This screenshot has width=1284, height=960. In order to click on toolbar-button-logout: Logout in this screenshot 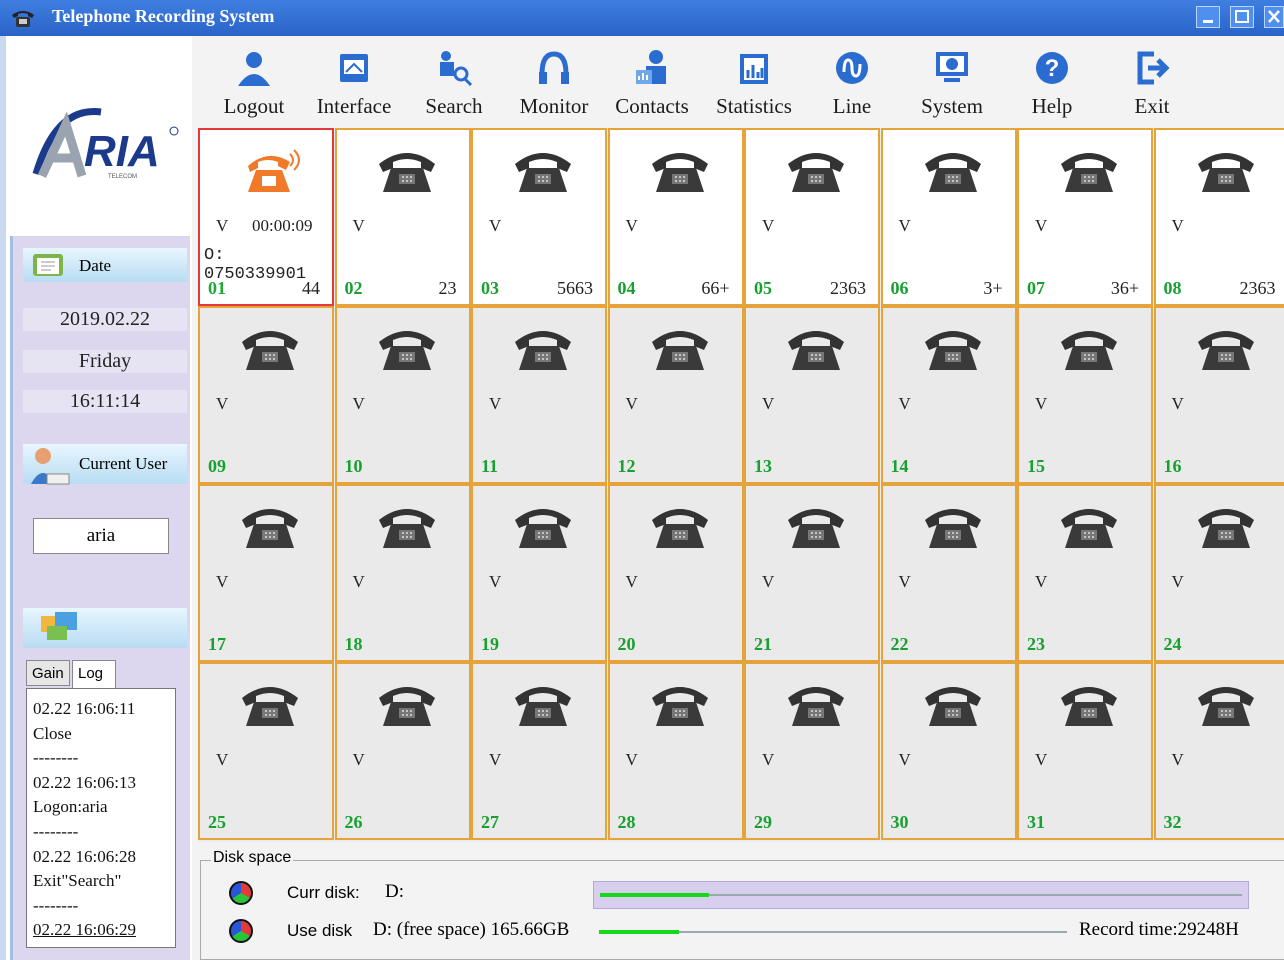, I will do `click(254, 84)`.